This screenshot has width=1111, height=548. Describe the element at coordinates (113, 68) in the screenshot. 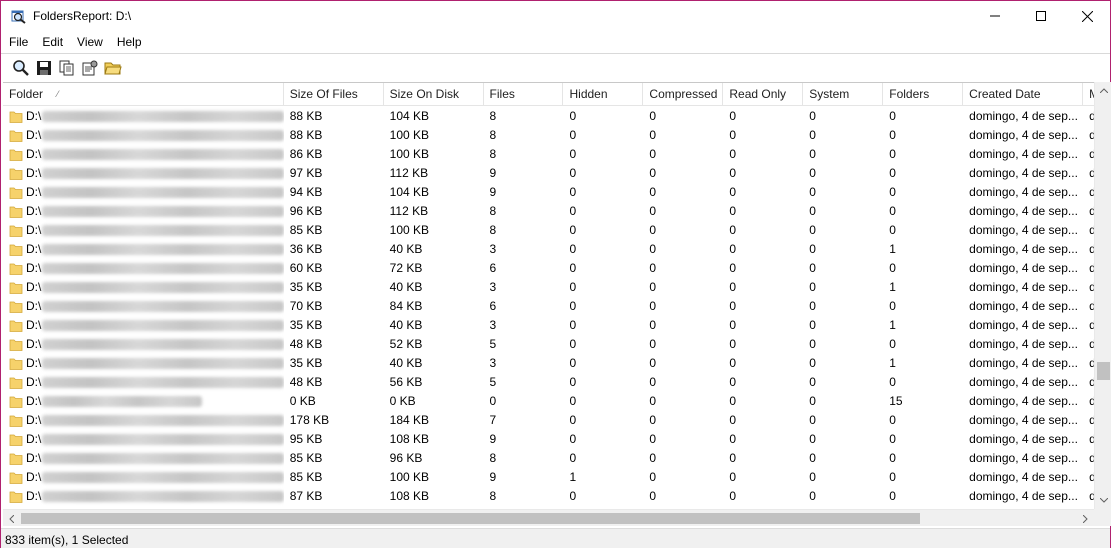

I see `open-folder-button` at that location.